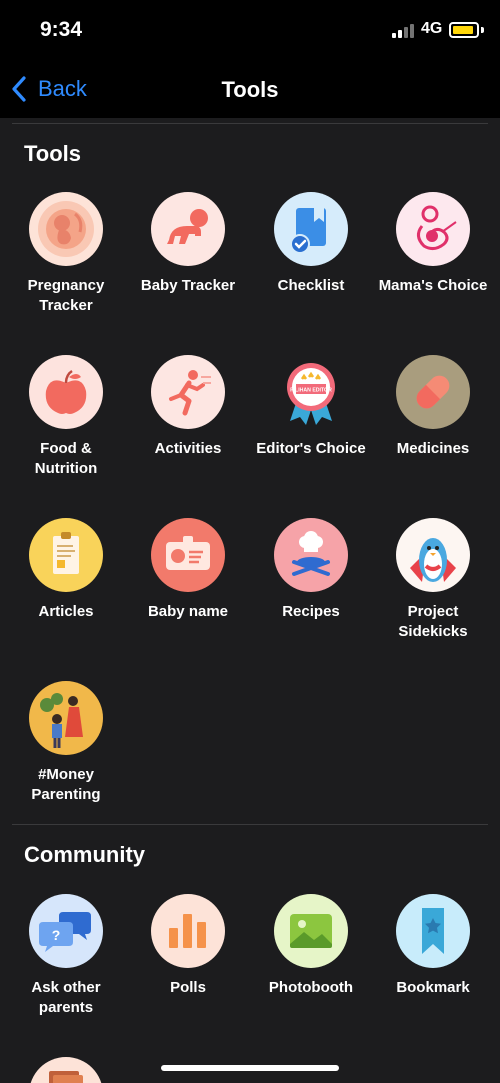 The height and width of the screenshot is (1083, 500). Describe the element at coordinates (311, 285) in the screenshot. I see `tool-label: Checklist` at that location.